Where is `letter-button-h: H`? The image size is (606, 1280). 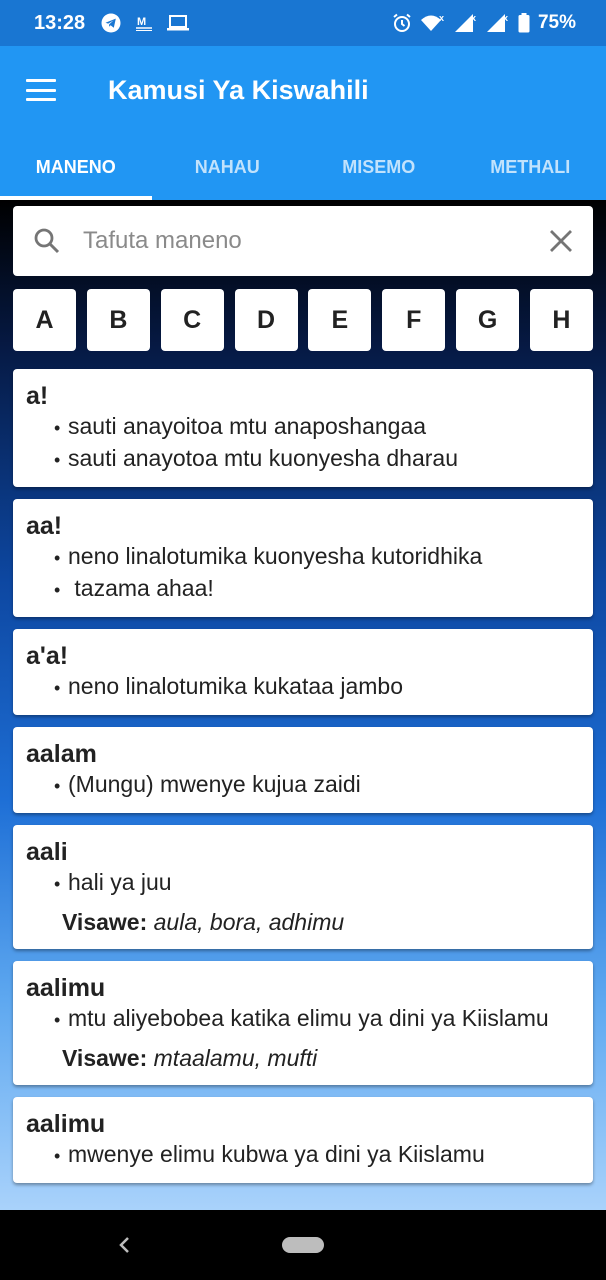
letter-button-h: H is located at coordinates (561, 320).